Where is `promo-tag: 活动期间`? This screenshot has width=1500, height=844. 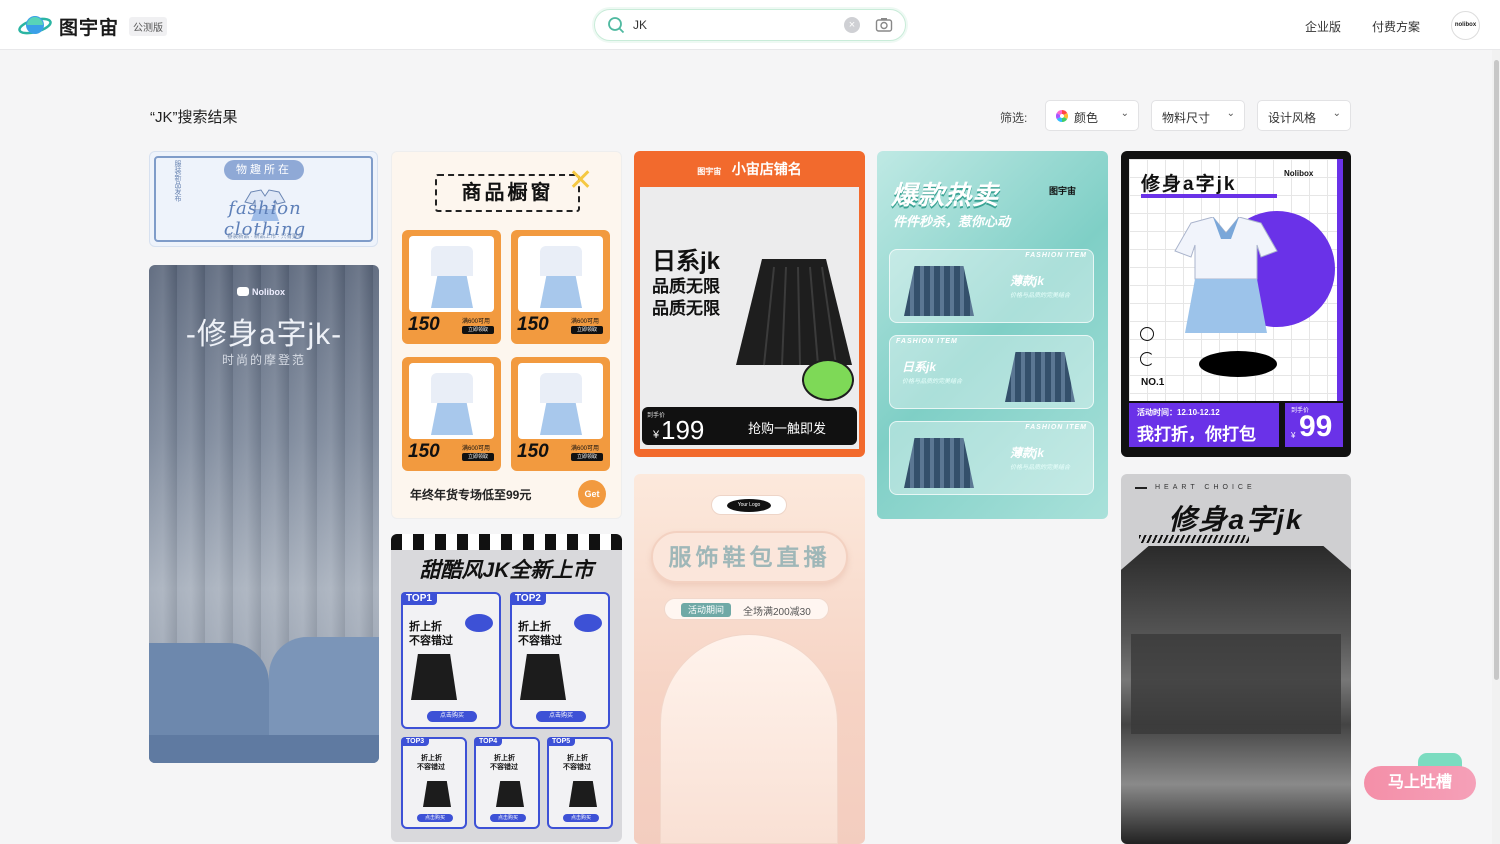 promo-tag: 活动期间 is located at coordinates (706, 610).